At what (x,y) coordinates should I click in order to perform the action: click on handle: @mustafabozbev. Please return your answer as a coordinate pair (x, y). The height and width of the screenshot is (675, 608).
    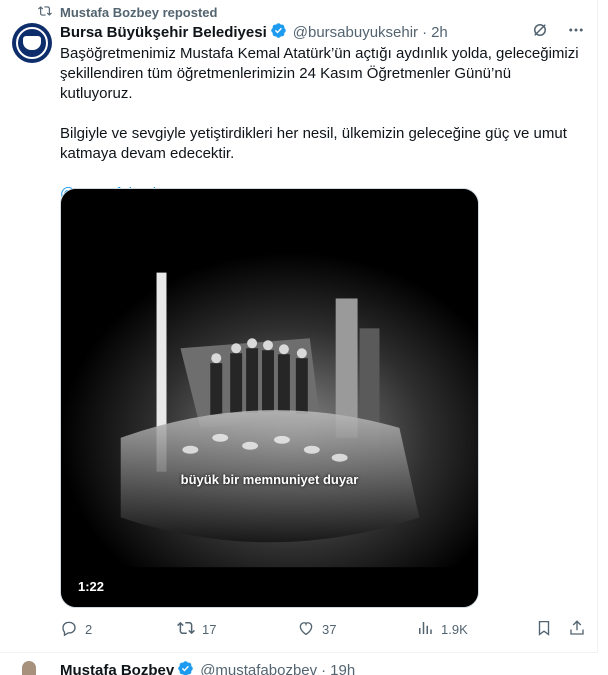
    Looking at the image, I should click on (258, 668).